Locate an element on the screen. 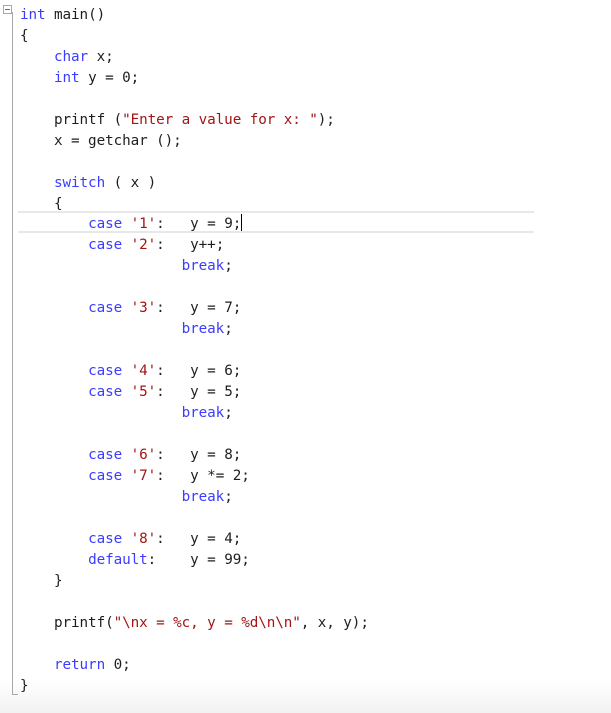 The width and height of the screenshot is (611, 713). string-token: '5' is located at coordinates (143, 392).